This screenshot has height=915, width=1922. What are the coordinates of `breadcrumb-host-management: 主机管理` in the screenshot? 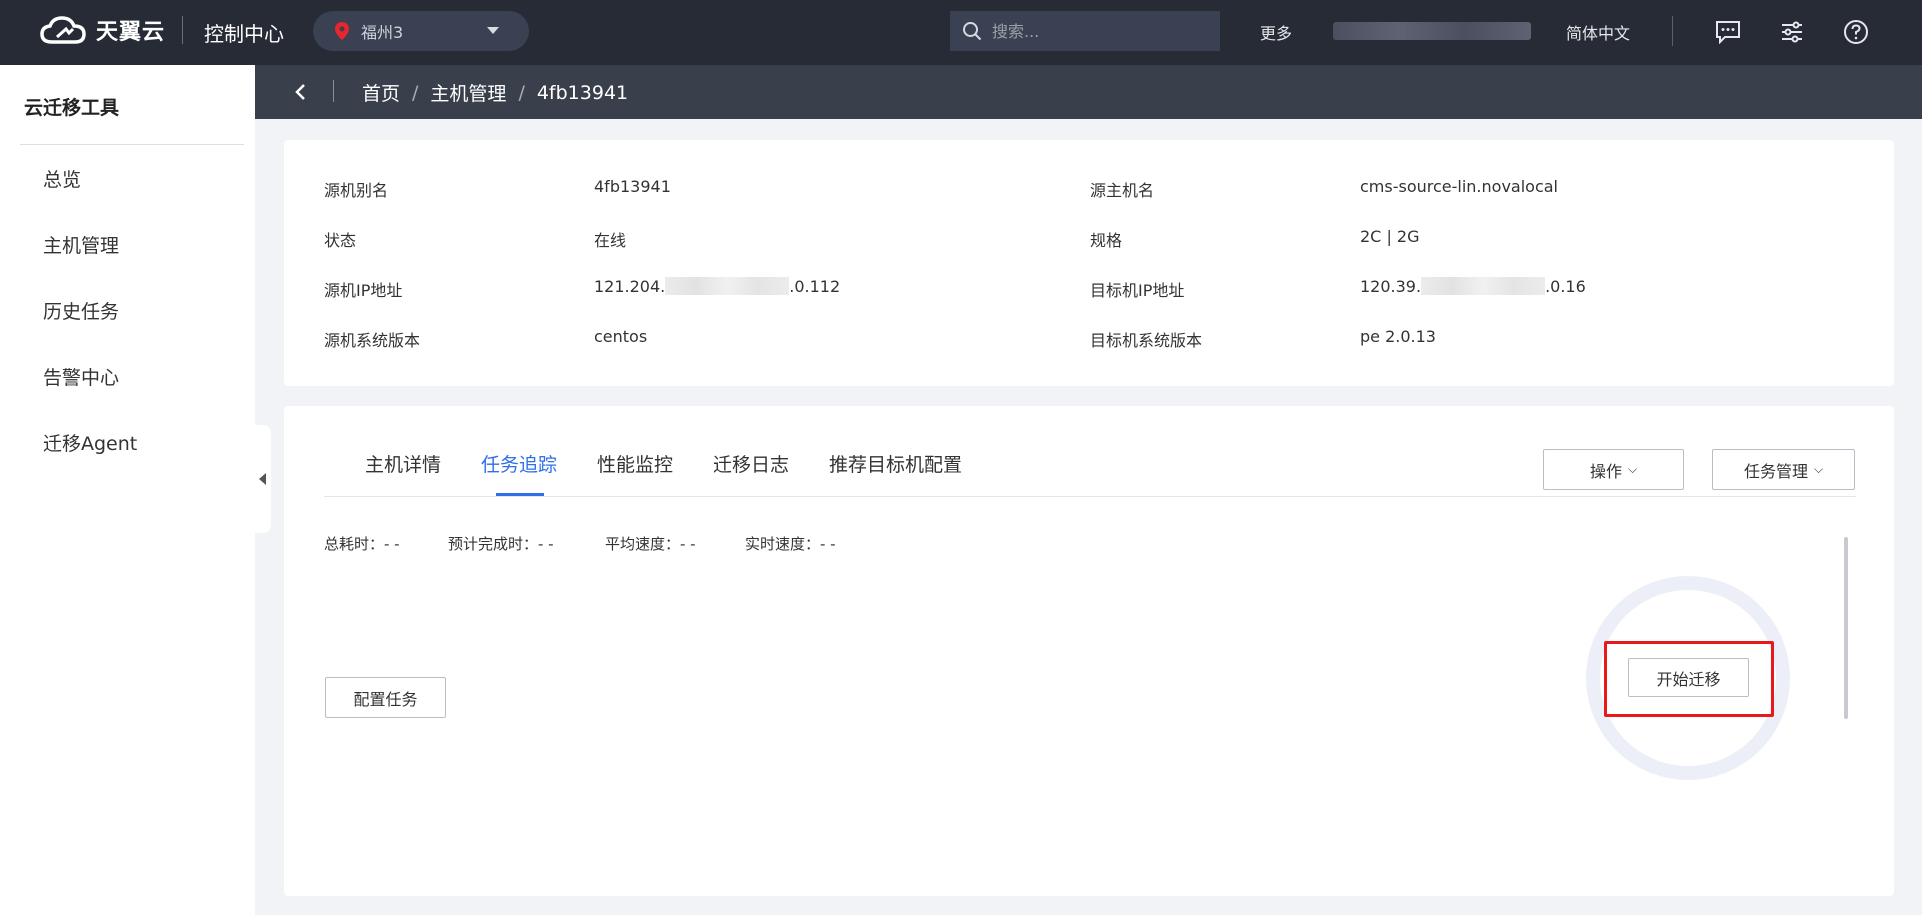 It's located at (468, 92).